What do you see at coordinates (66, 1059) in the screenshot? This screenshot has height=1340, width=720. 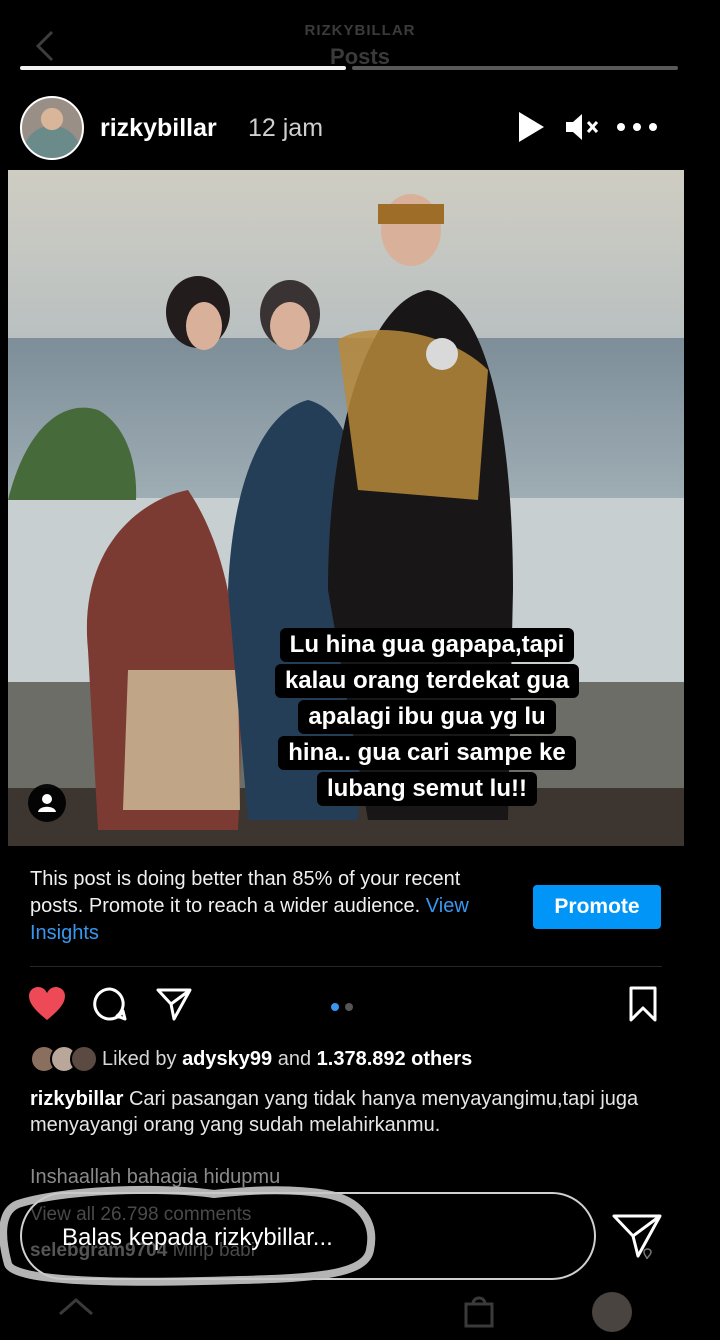 I see `liker-avatars` at bounding box center [66, 1059].